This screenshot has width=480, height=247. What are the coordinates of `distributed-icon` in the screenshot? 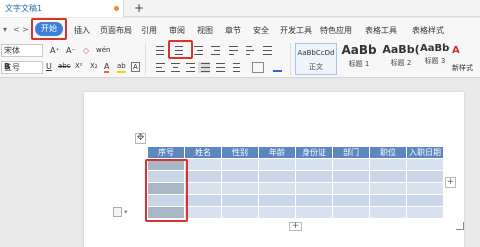 It's located at (219, 67).